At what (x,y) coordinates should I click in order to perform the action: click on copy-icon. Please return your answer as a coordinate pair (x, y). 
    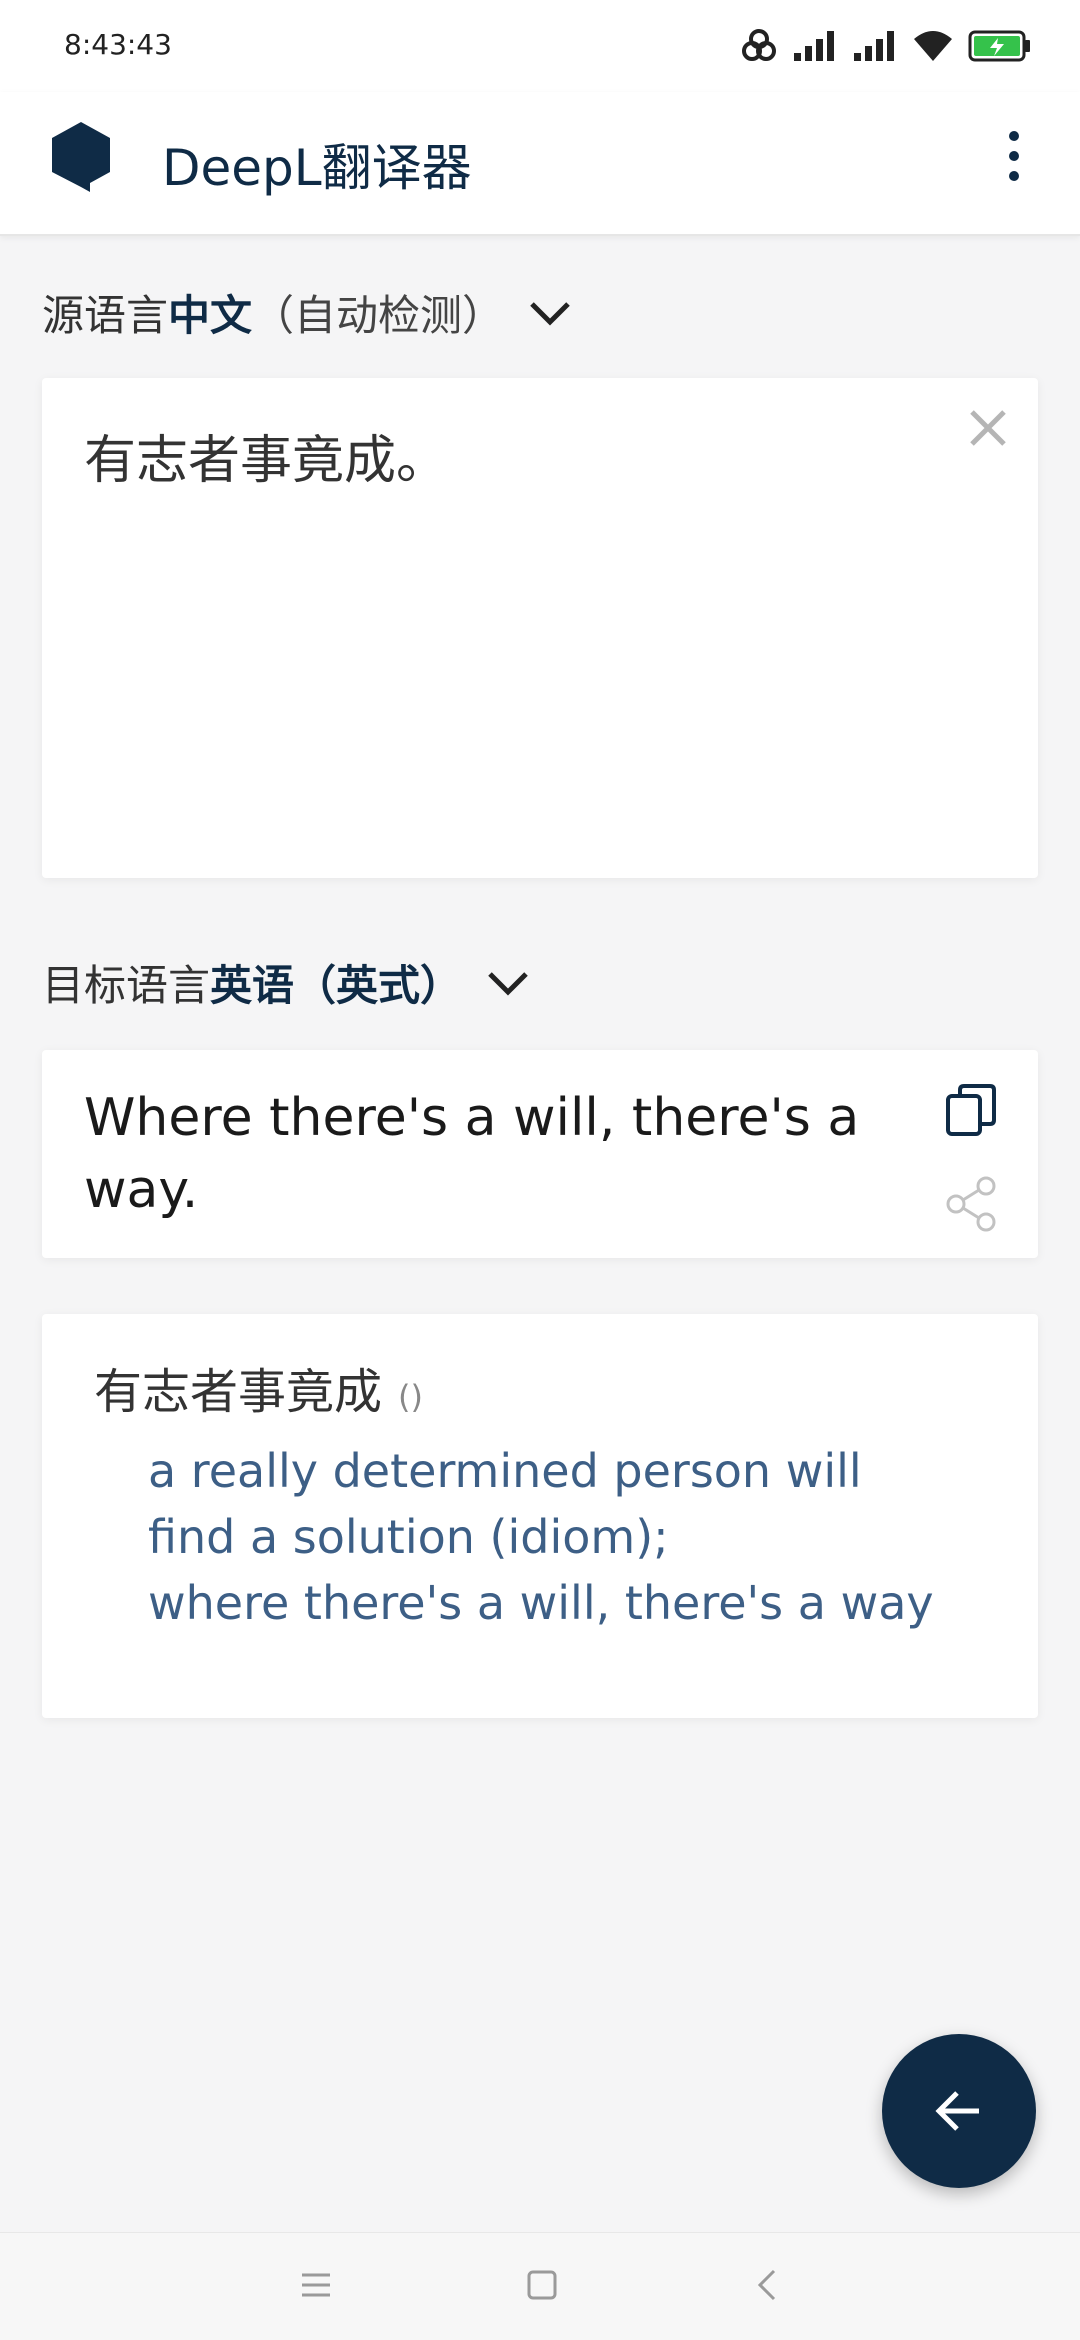
    Looking at the image, I should click on (972, 1110).